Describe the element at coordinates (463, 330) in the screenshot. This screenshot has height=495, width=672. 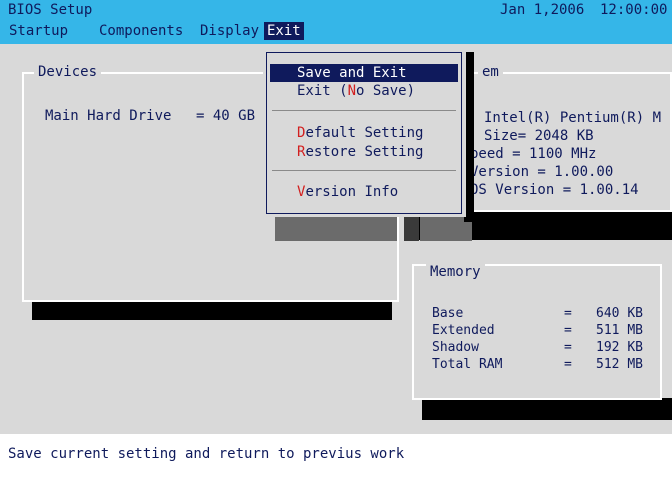
I see `memory-extended-label: Extended` at that location.